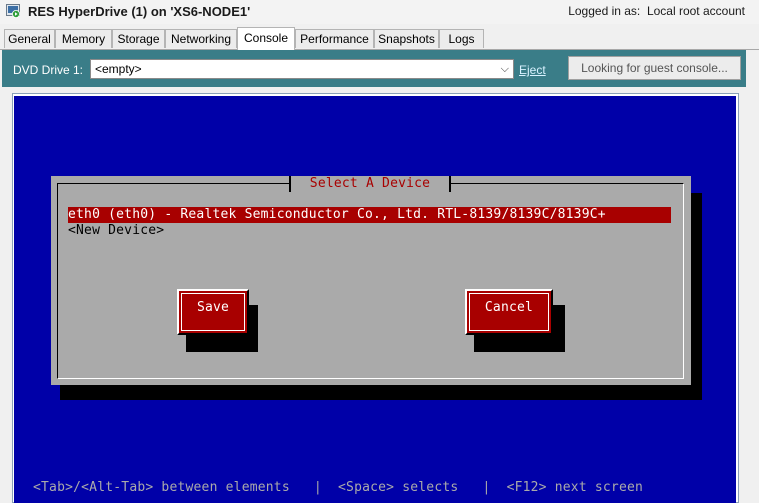 The width and height of the screenshot is (759, 503). I want to click on tab-performance: Performance, so click(334, 38).